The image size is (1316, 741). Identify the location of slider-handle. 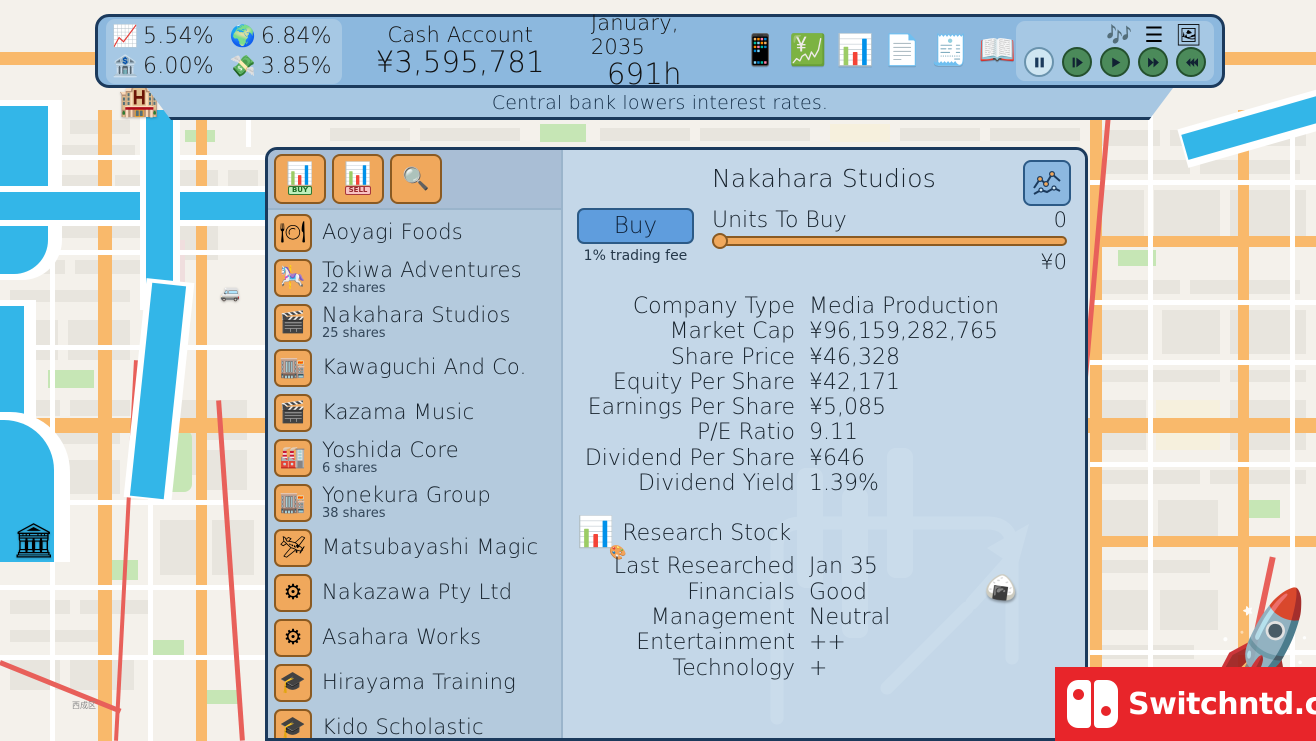
(720, 241).